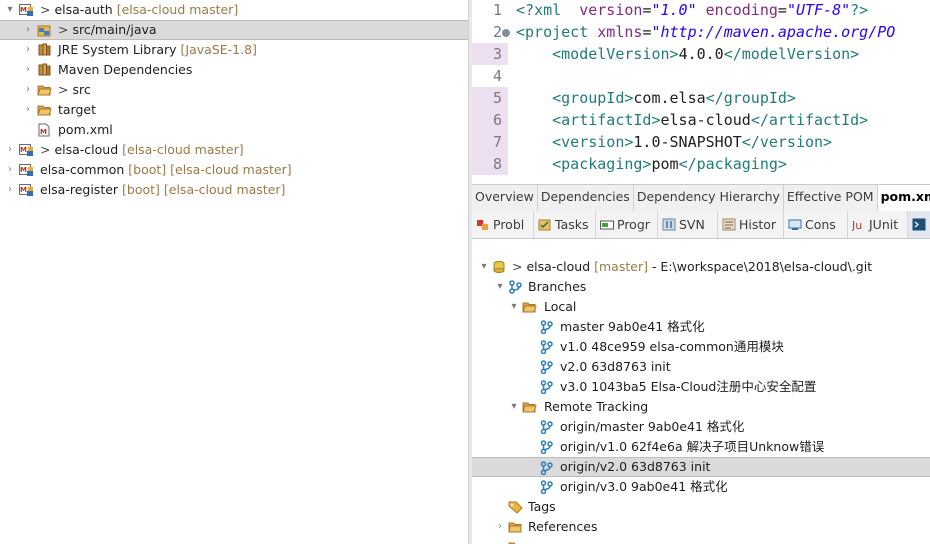 The height and width of the screenshot is (544, 930). Describe the element at coordinates (234, 110) in the screenshot. I see `explorer-item-target: › target` at that location.